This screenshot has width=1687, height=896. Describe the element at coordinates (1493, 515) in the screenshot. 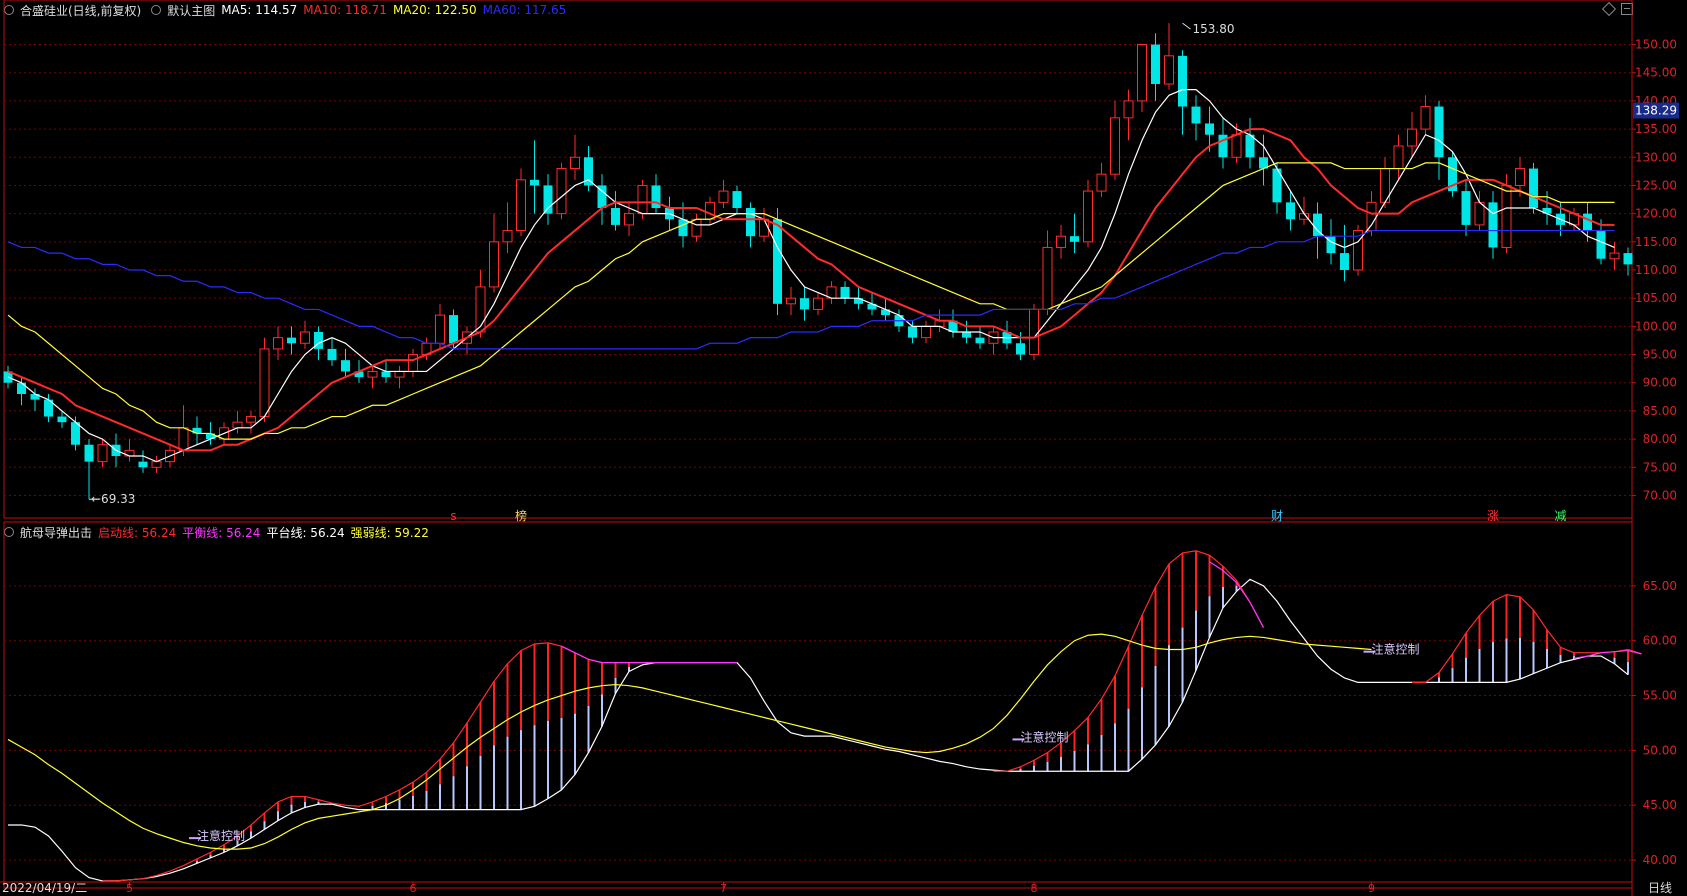

I see `event-marker: 涨` at that location.